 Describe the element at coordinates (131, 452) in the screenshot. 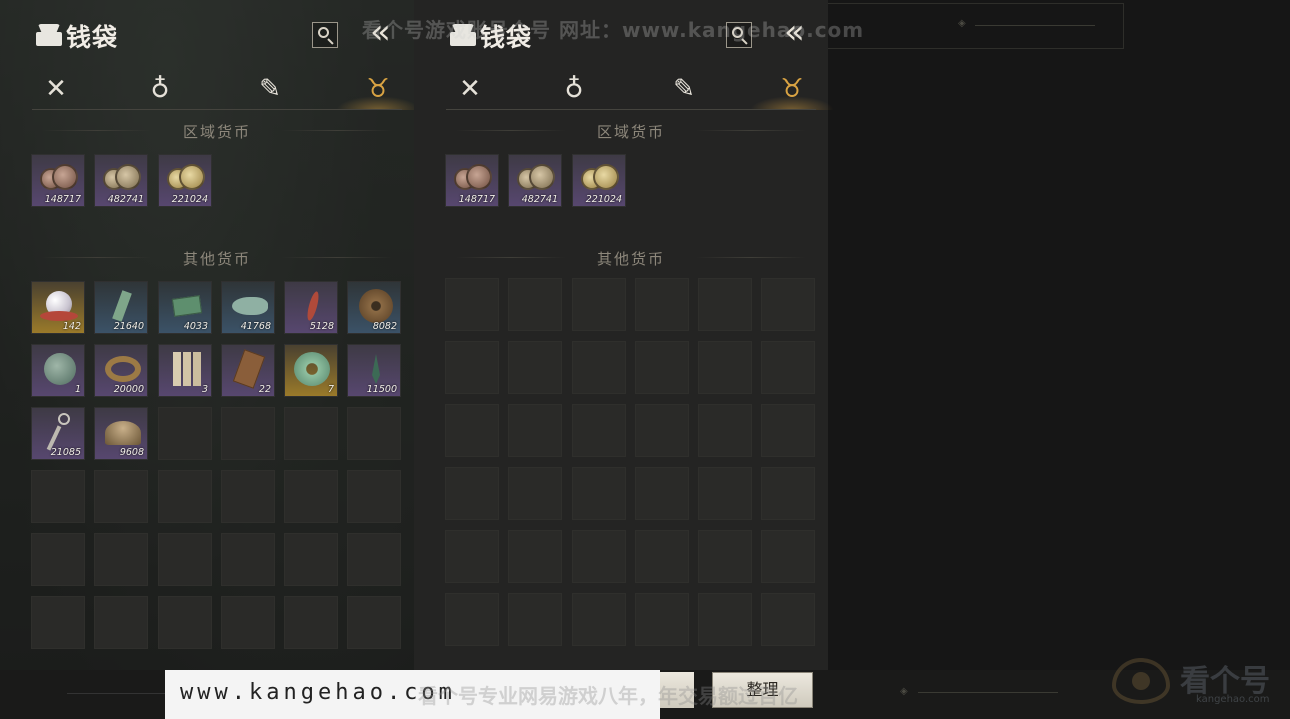

I see `item-count: 9608` at that location.